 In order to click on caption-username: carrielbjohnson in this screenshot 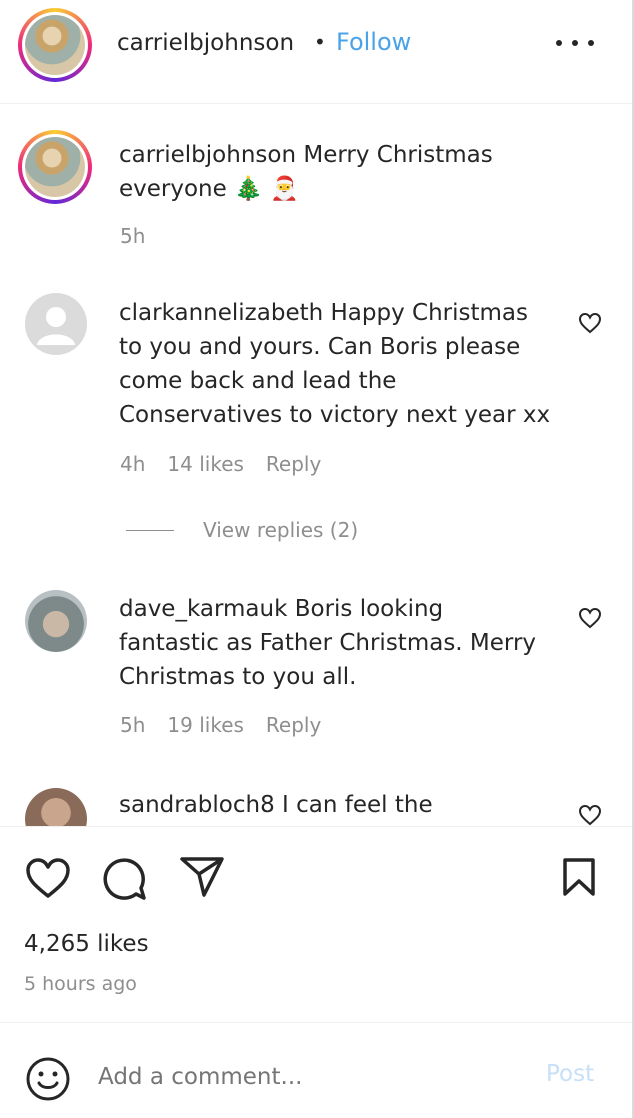, I will do `click(207, 155)`.